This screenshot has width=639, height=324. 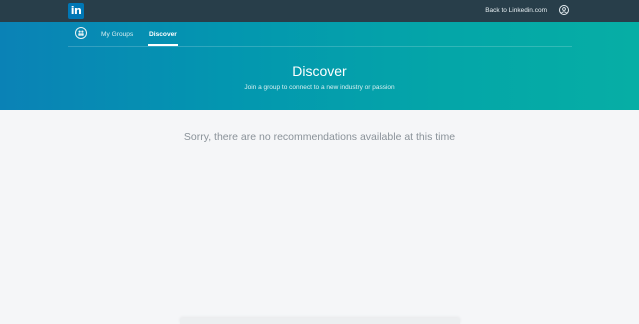 What do you see at coordinates (117, 34) in the screenshot?
I see `tab-my-groups: My Groups` at bounding box center [117, 34].